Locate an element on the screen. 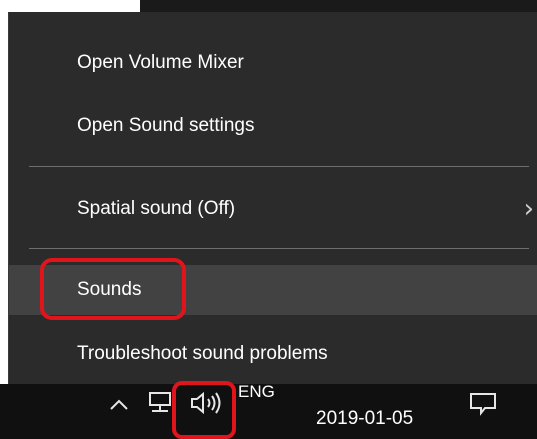 Image resolution: width=537 pixels, height=439 pixels. volume-icon is located at coordinates (207, 405).